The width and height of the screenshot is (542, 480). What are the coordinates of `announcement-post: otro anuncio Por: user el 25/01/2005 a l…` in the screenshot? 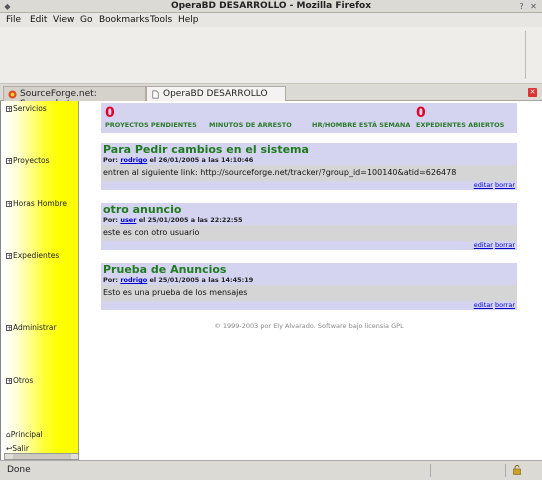 It's located at (309, 226).